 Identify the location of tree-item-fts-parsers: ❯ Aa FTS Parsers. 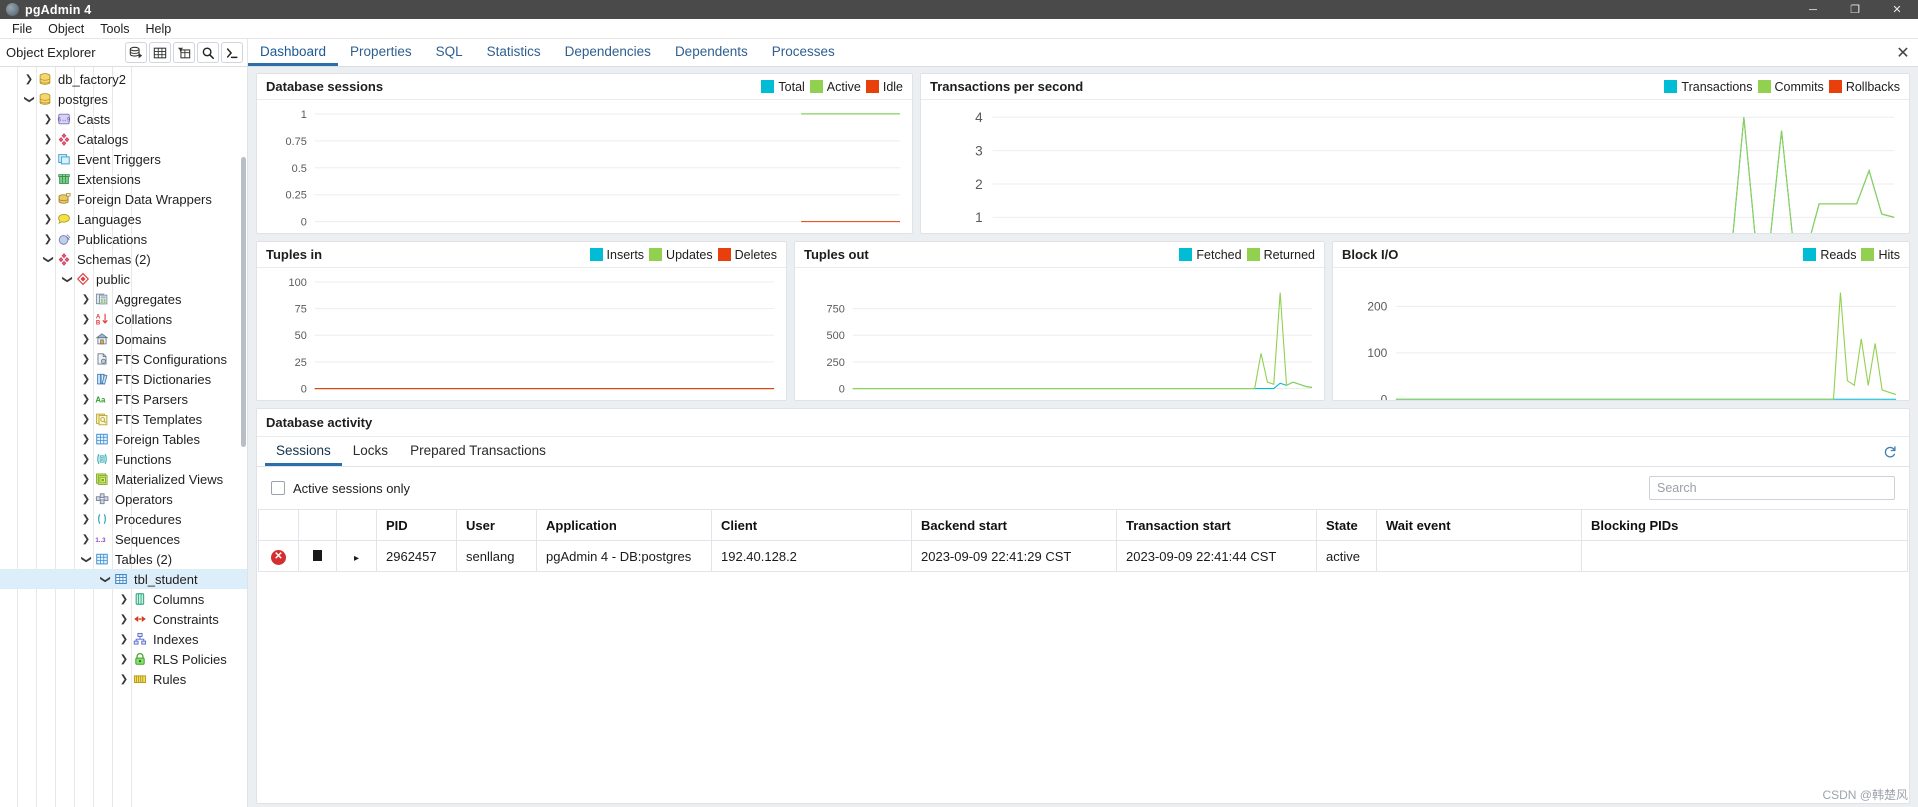
(123, 399).